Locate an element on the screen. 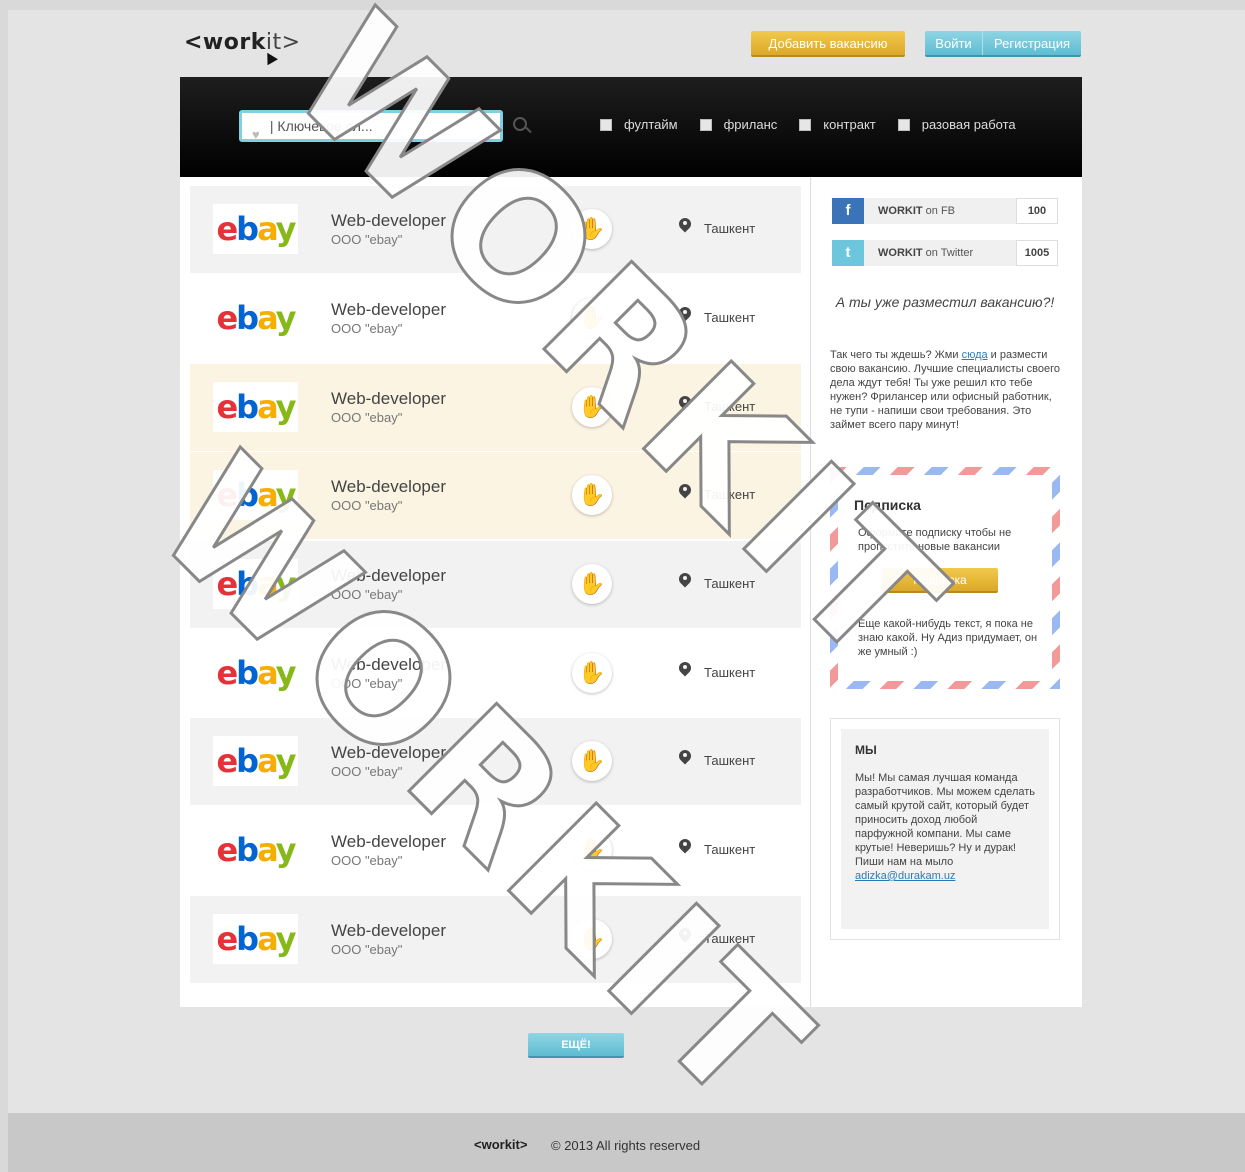 The height and width of the screenshot is (1172, 1245). twitter-widget: t WORKIT on Twitter 1005 is located at coordinates (945, 253).